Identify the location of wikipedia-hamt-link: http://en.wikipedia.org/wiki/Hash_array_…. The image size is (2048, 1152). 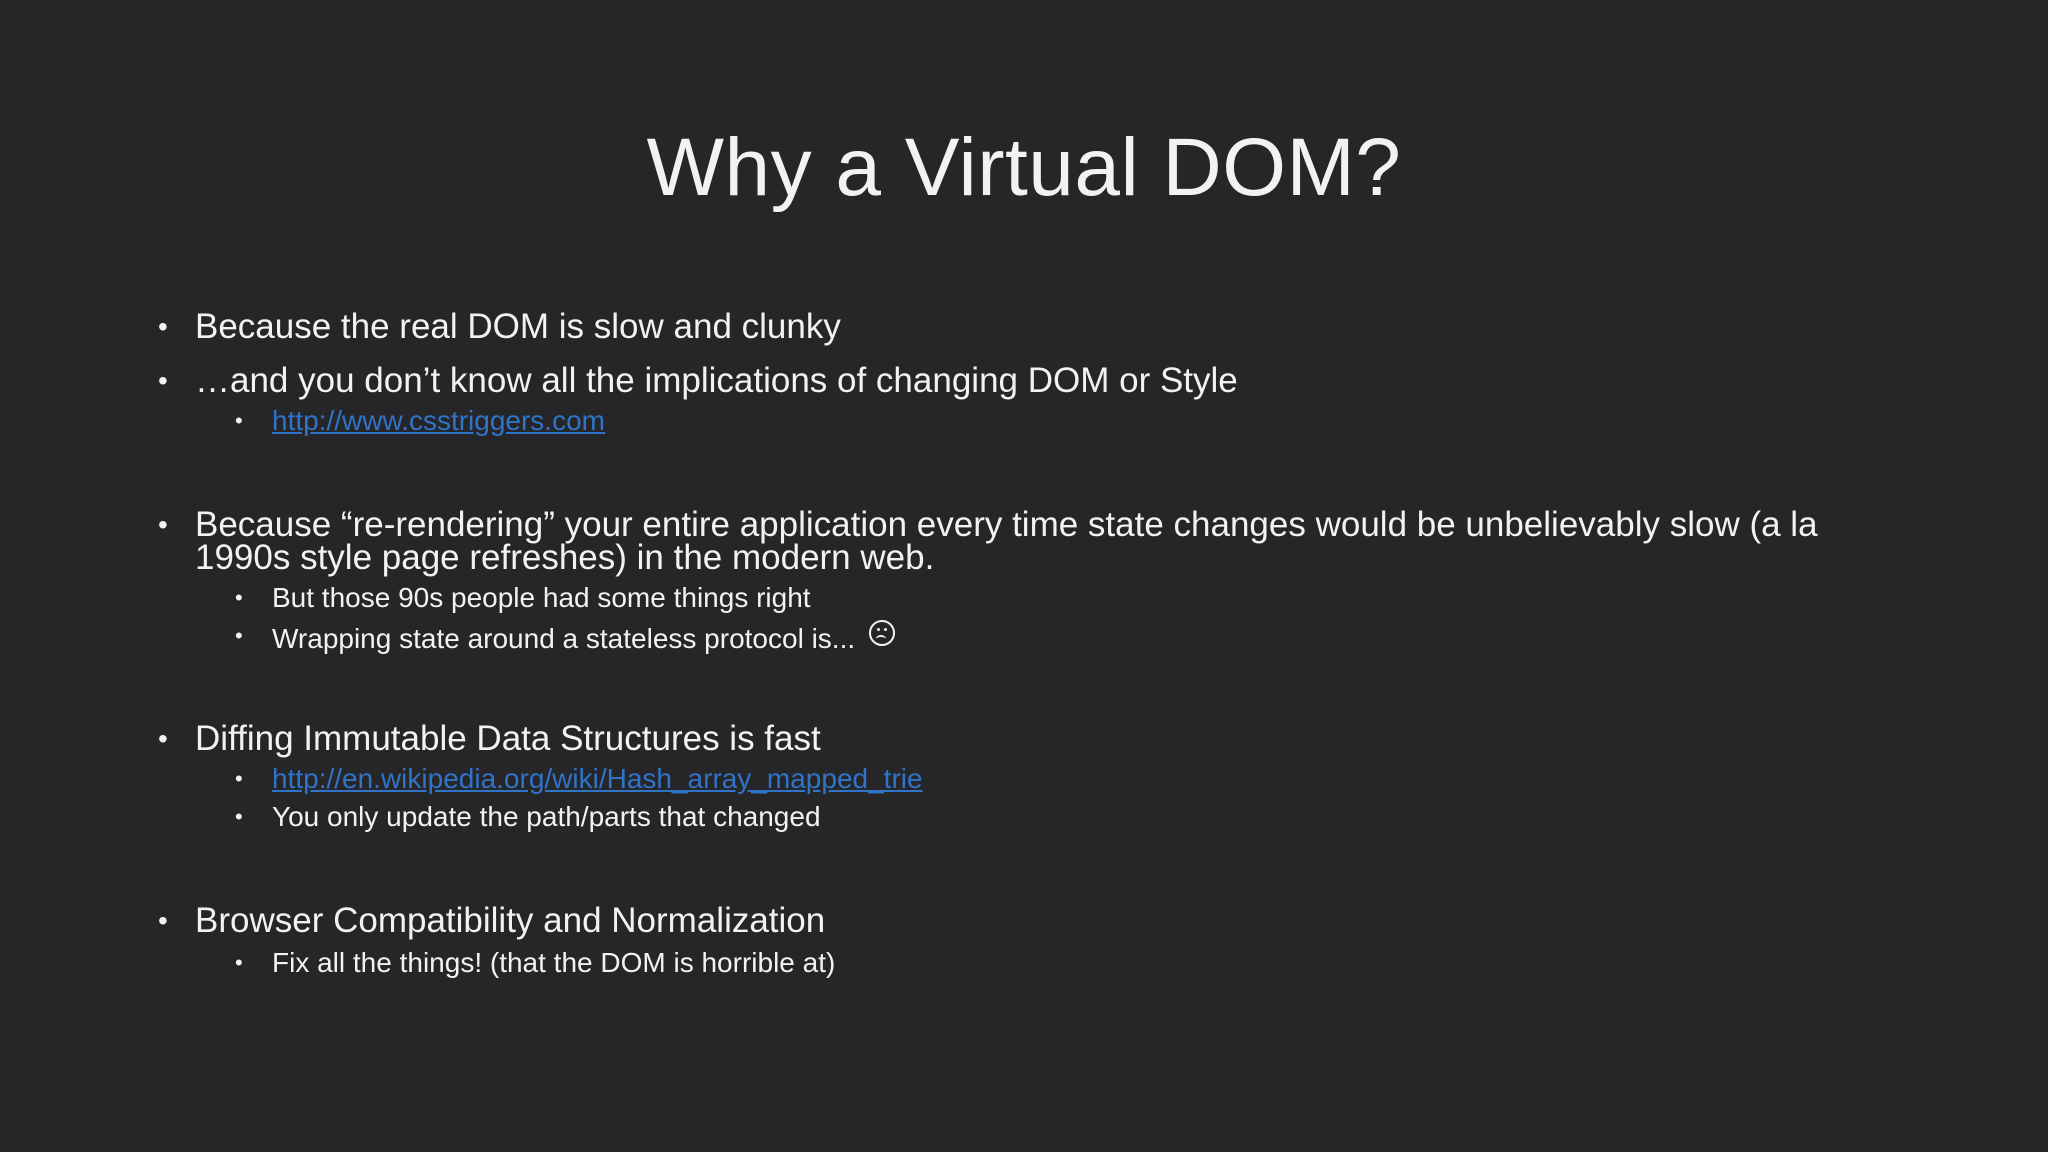
(597, 778).